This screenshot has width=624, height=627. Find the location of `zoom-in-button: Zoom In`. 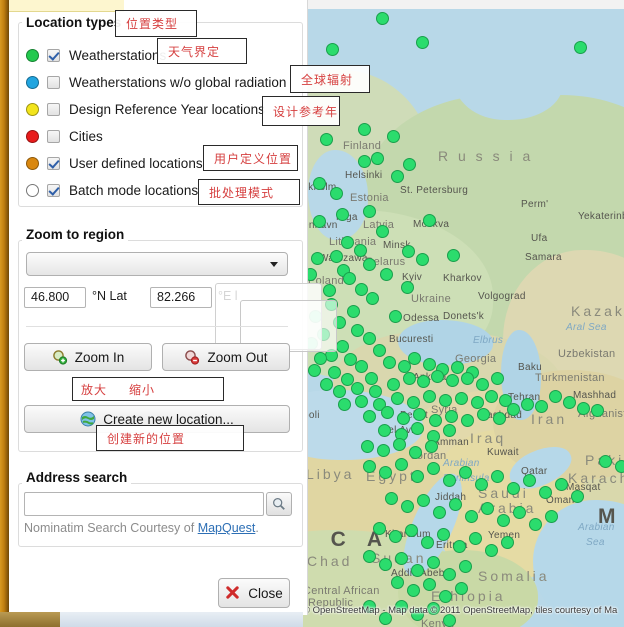

zoom-in-button: Zoom In is located at coordinates (88, 357).